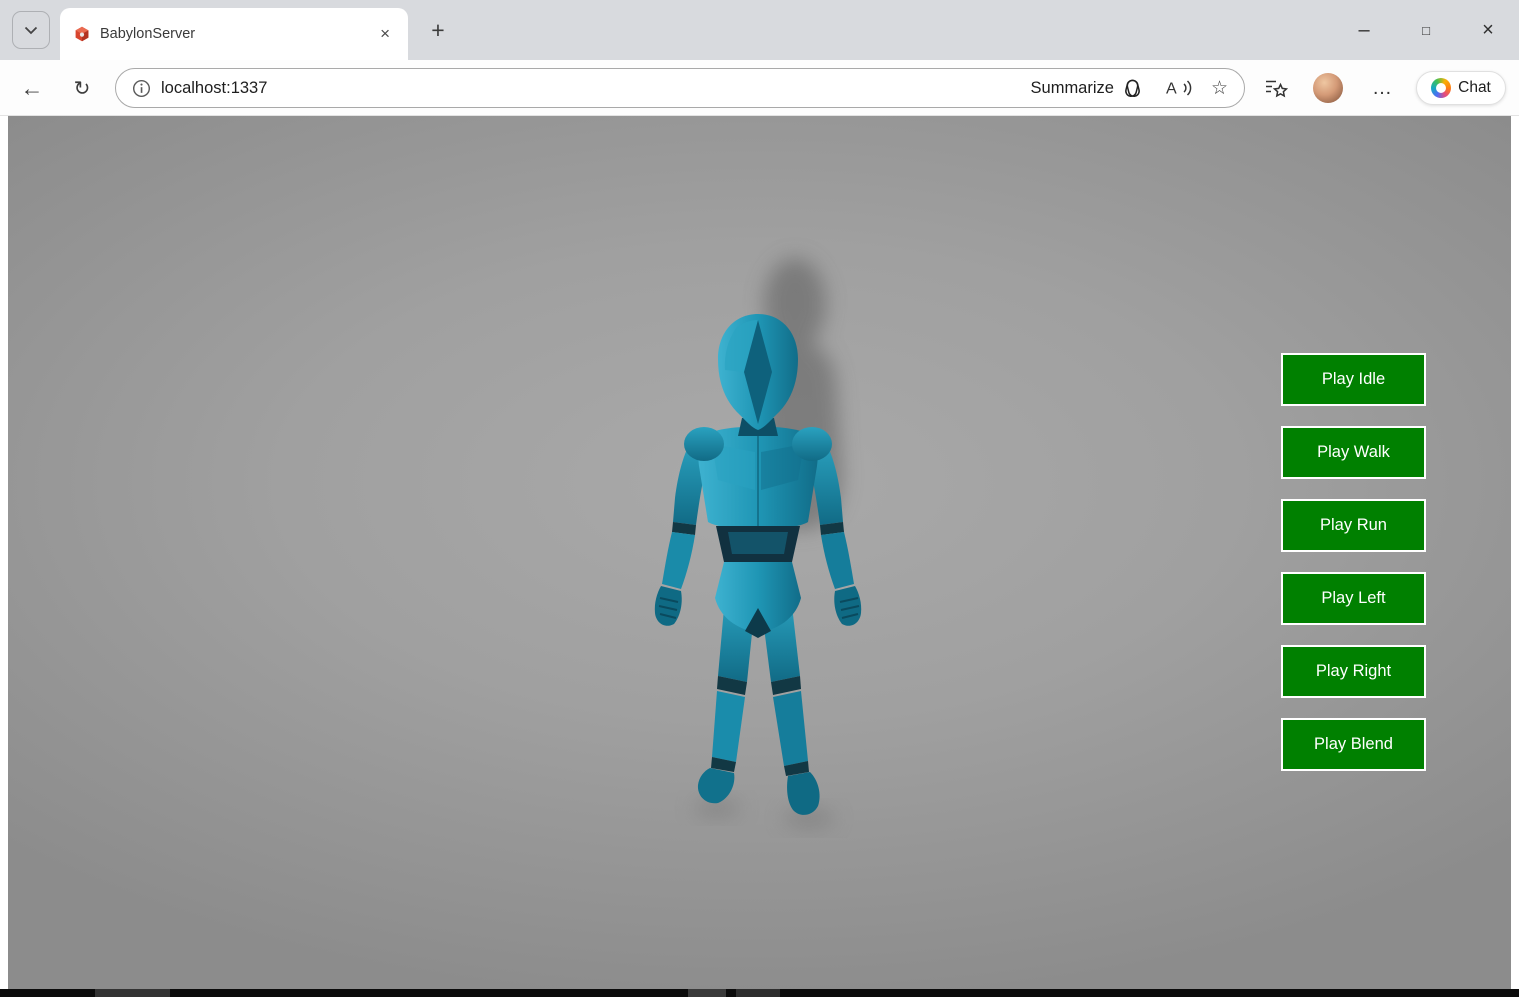  I want to click on play-left-button: Play Left, so click(1353, 598).